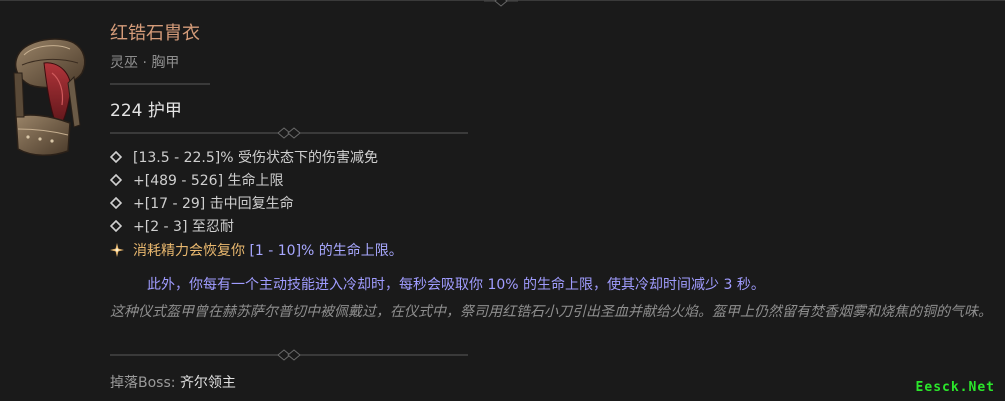 This screenshot has height=401, width=1005. What do you see at coordinates (326, 251) in the screenshot?
I see `aspect-range: [1 - 10]% 的生命上限。` at bounding box center [326, 251].